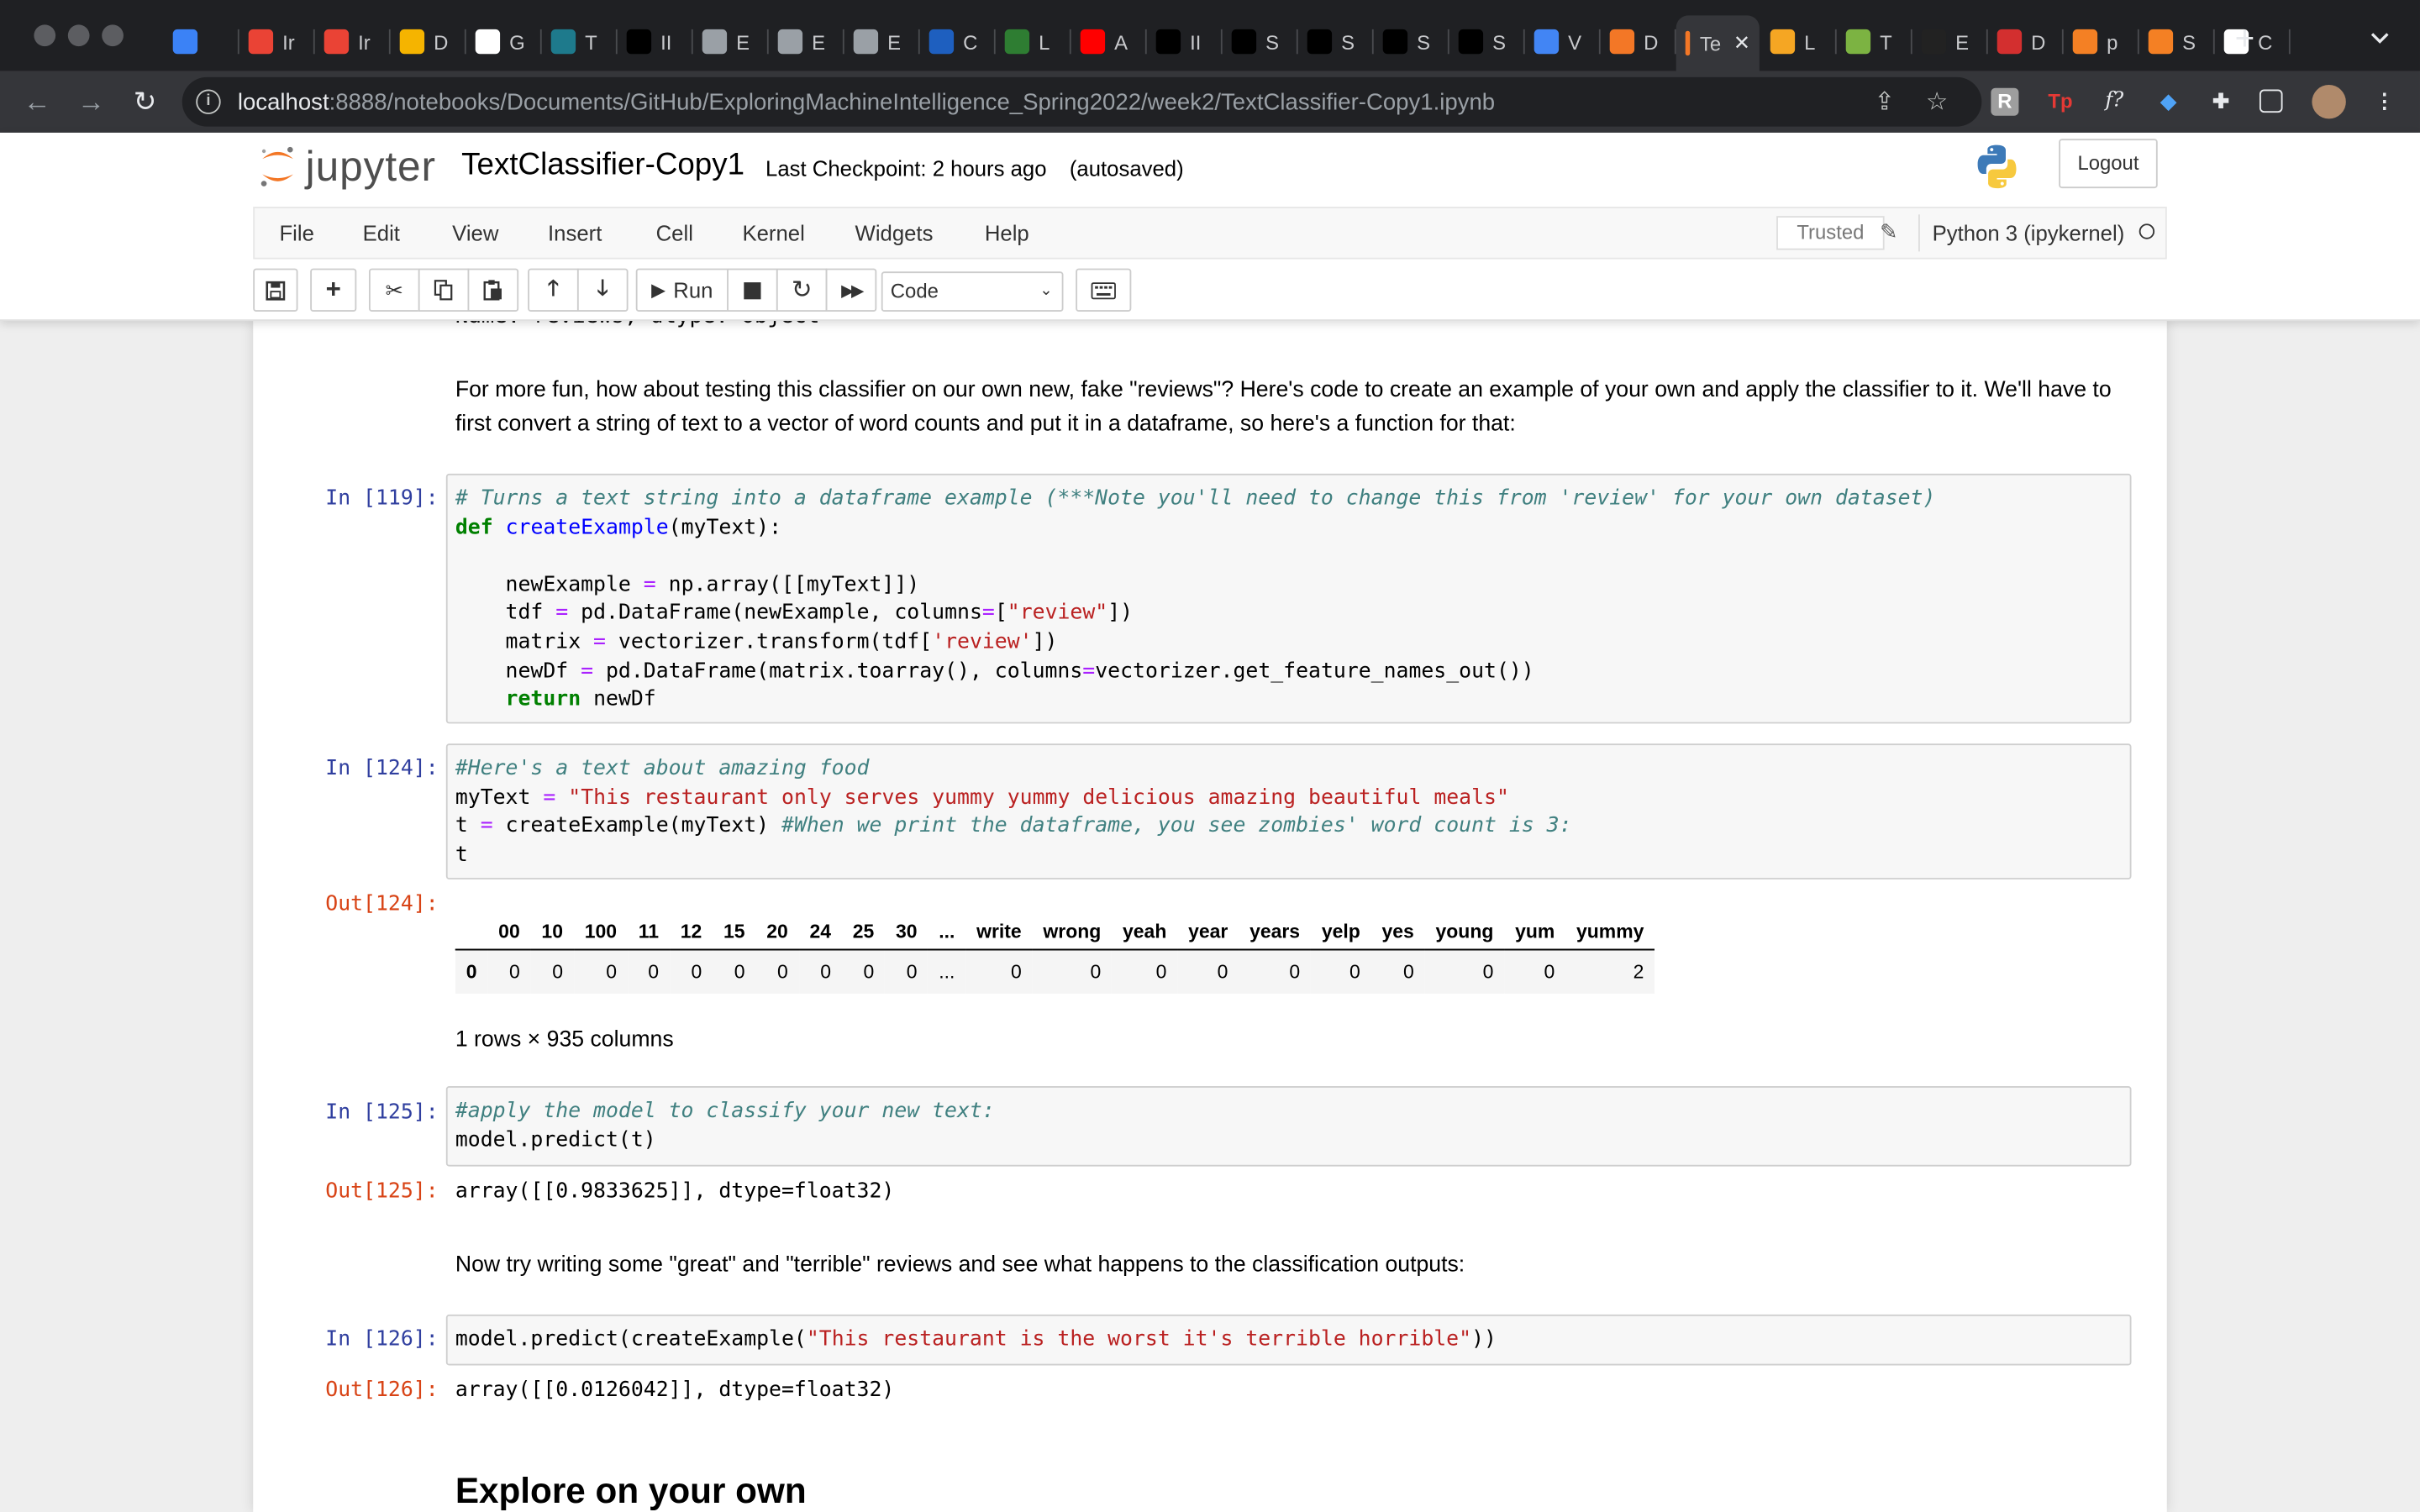  What do you see at coordinates (261, 42) in the screenshot?
I see `gmail-icon` at bounding box center [261, 42].